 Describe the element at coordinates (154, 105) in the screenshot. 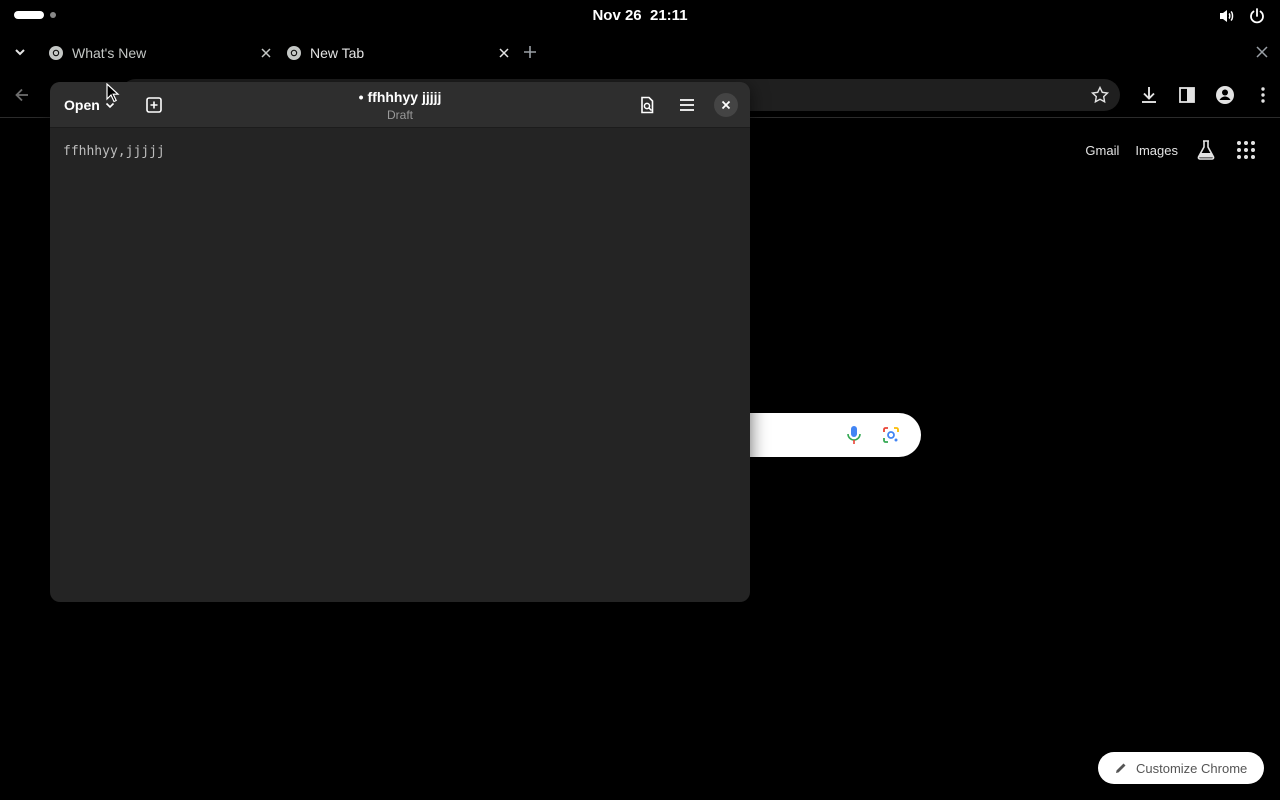

I see `new-document-icon` at that location.